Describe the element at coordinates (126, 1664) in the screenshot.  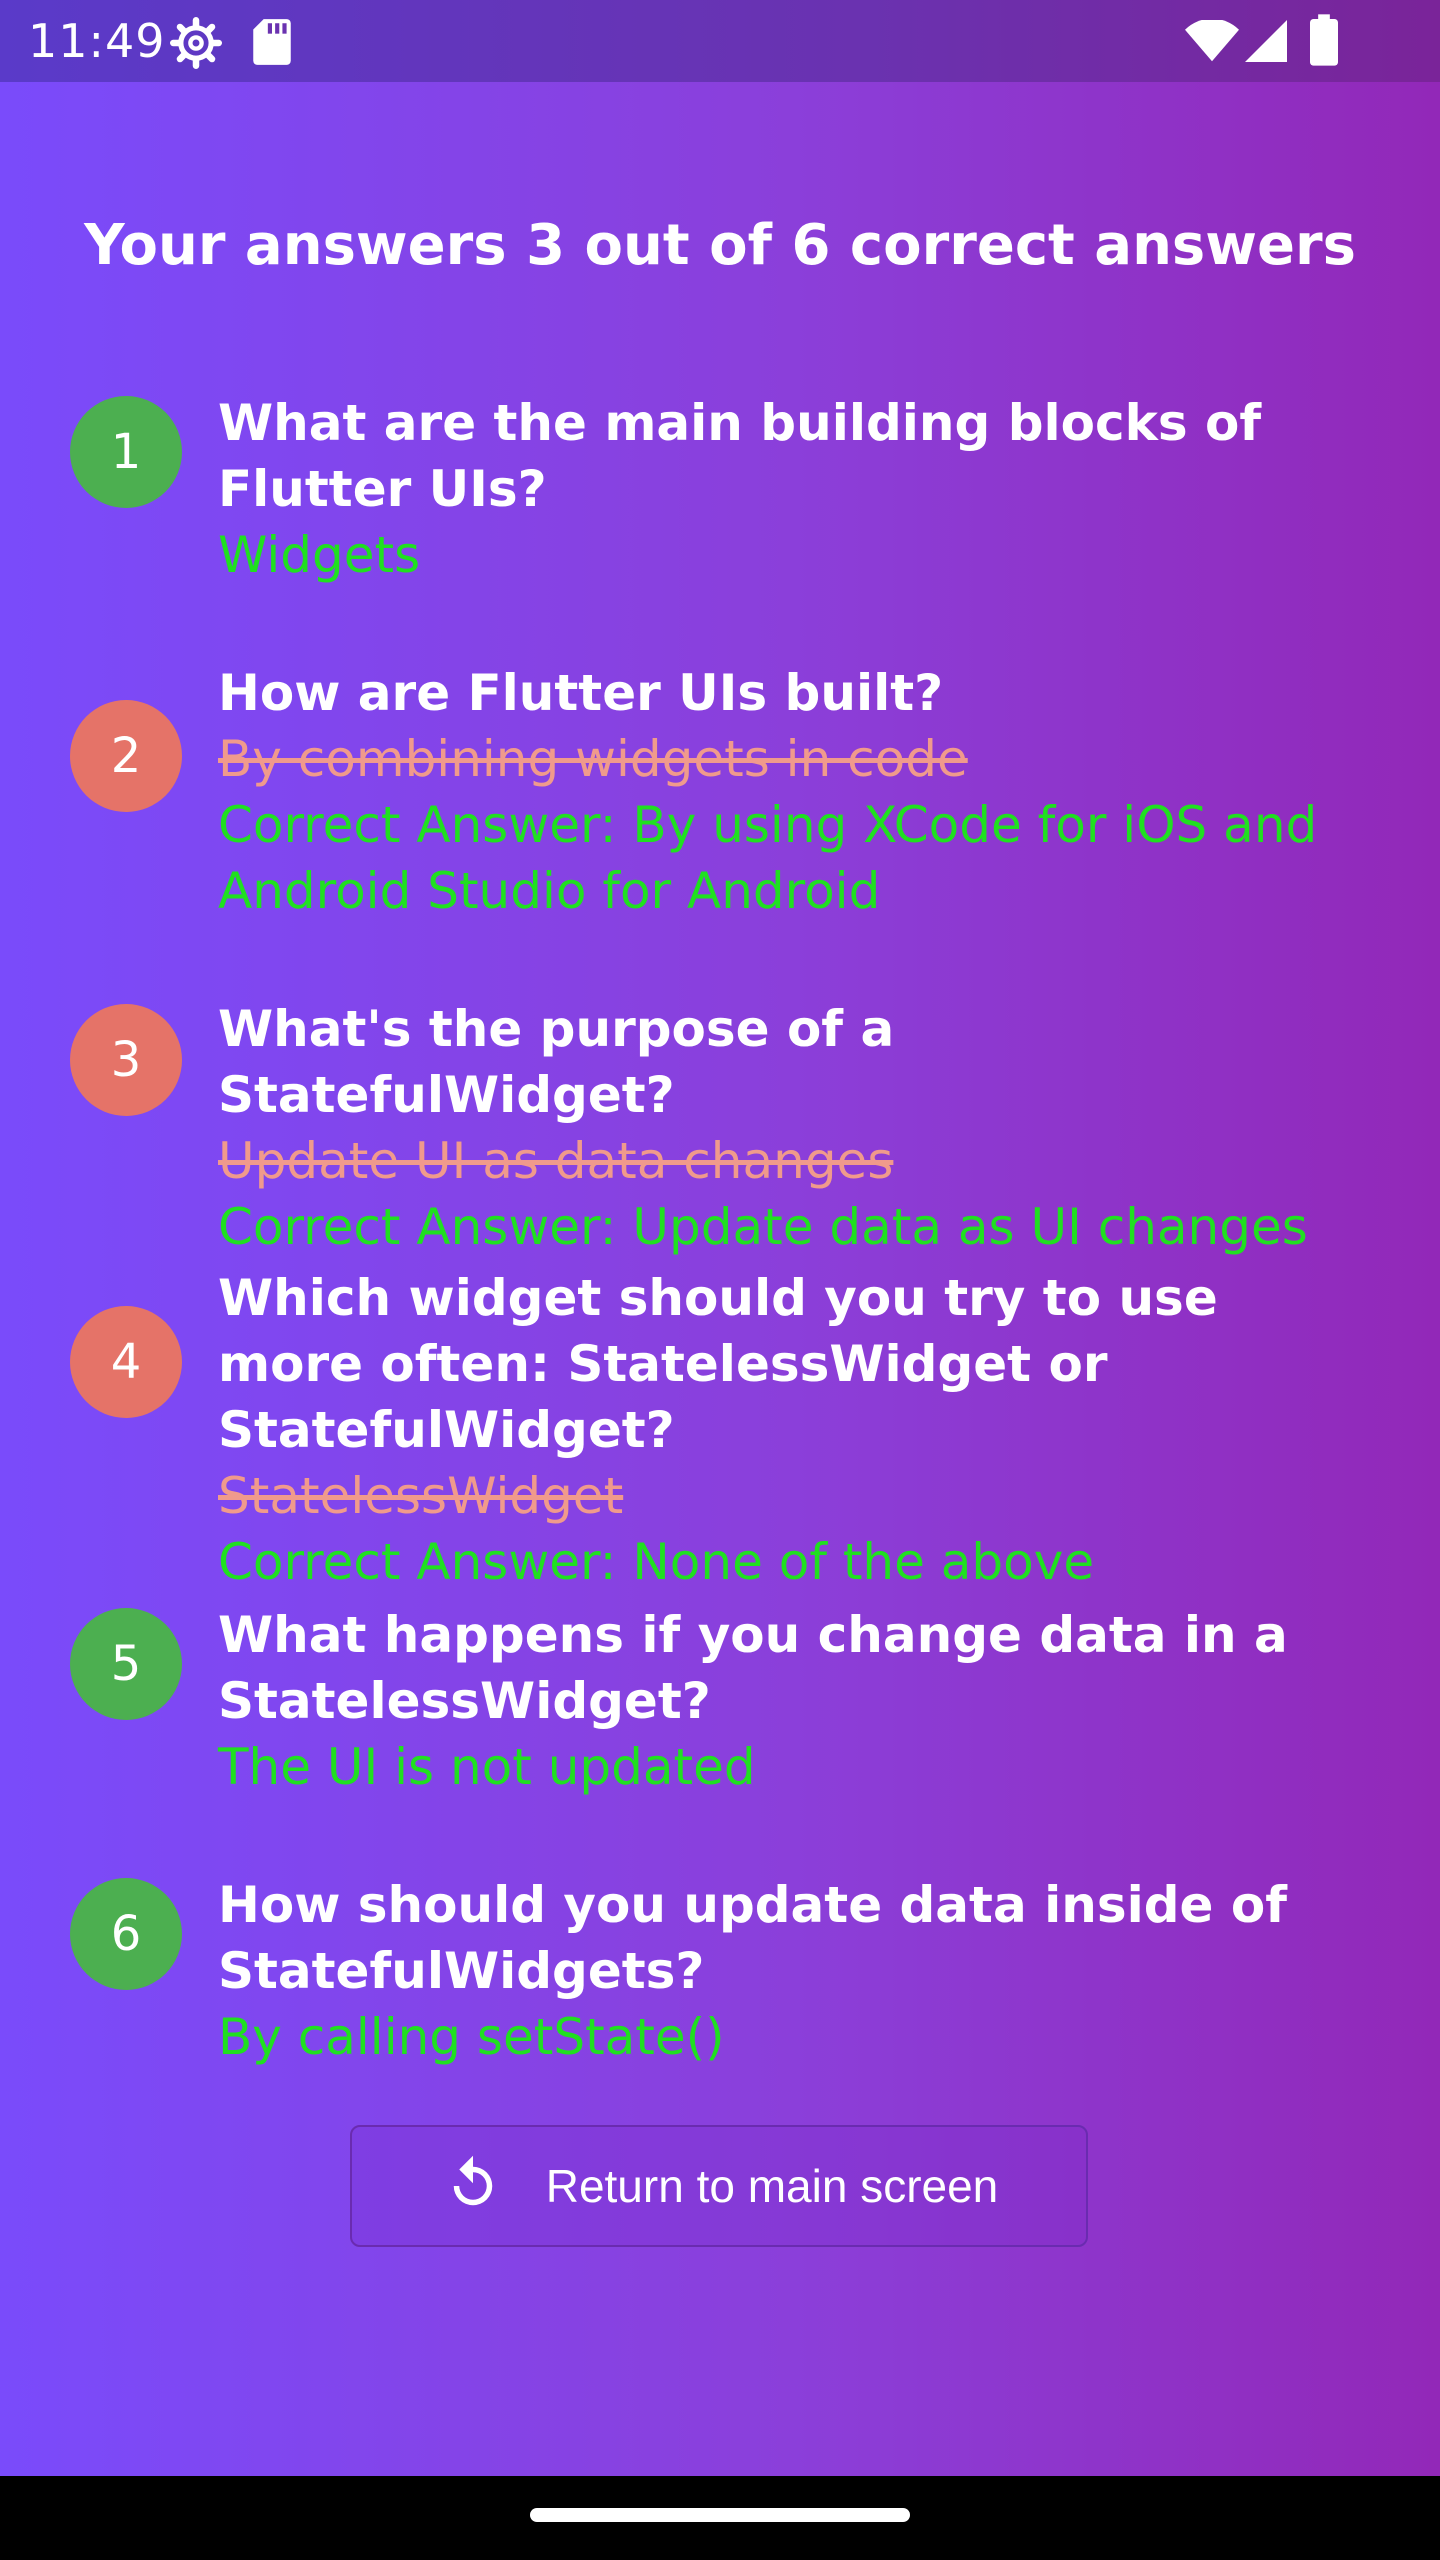
I see `question-number-badge: 5` at that location.